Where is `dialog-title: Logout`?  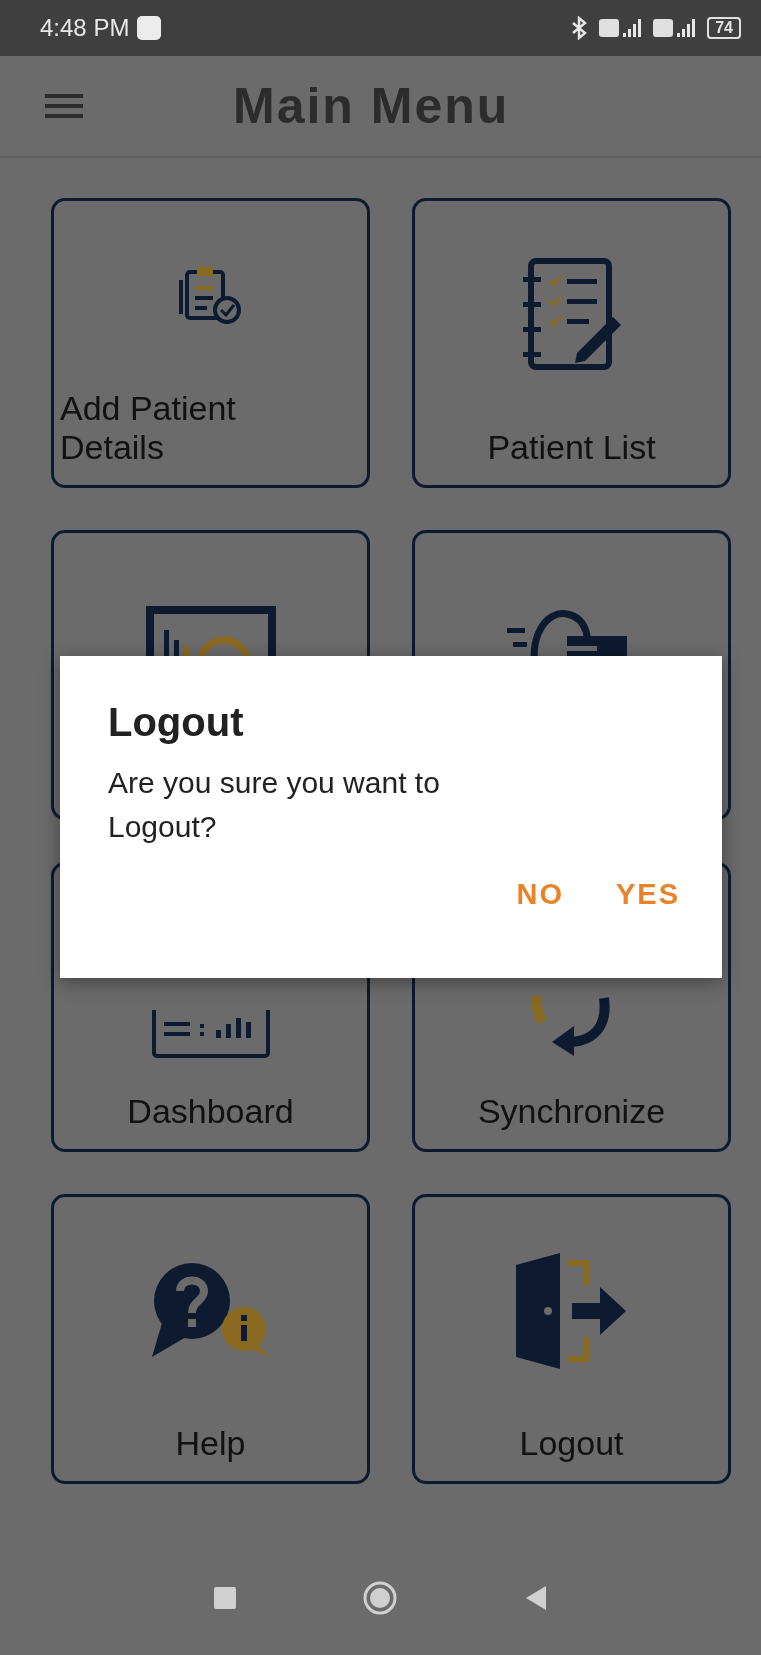
dialog-title: Logout is located at coordinates (176, 722).